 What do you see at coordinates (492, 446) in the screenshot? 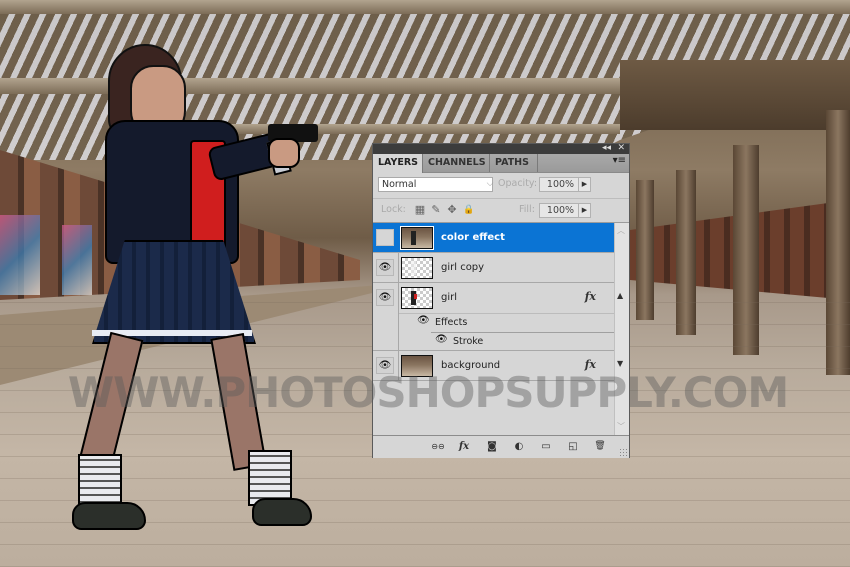
I see `add-layer-mask-icon: ◙` at bounding box center [492, 446].